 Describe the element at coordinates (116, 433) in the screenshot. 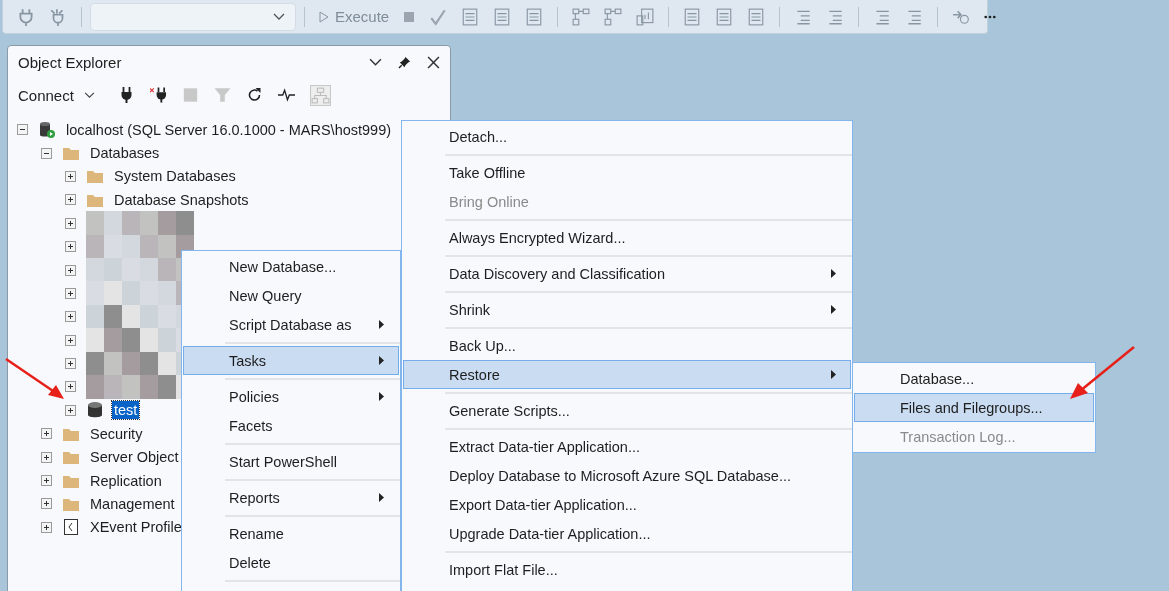

I see `tree-item: Security` at that location.